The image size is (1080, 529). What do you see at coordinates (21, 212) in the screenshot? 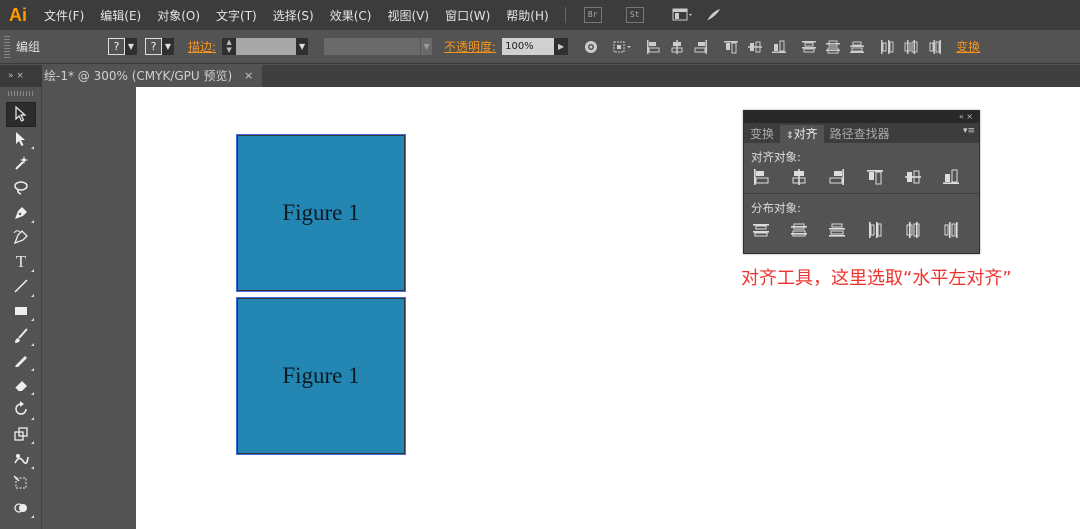
I see `pen-tool-icon` at bounding box center [21, 212].